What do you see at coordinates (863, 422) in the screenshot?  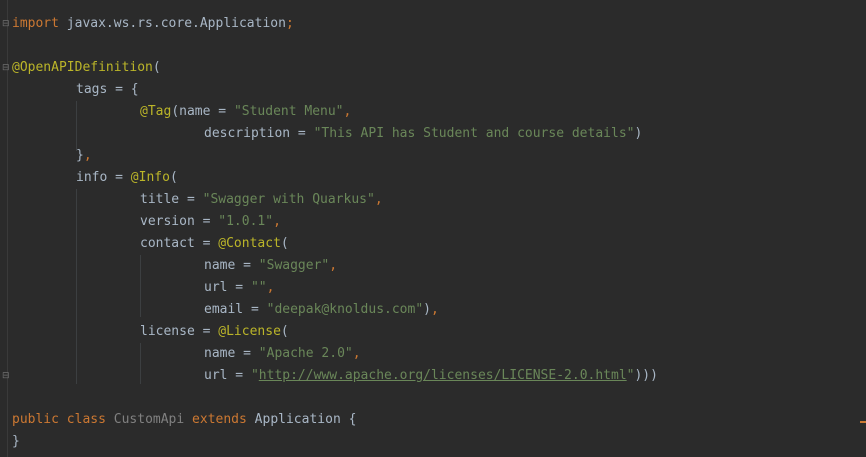 I see `scroll-marker` at bounding box center [863, 422].